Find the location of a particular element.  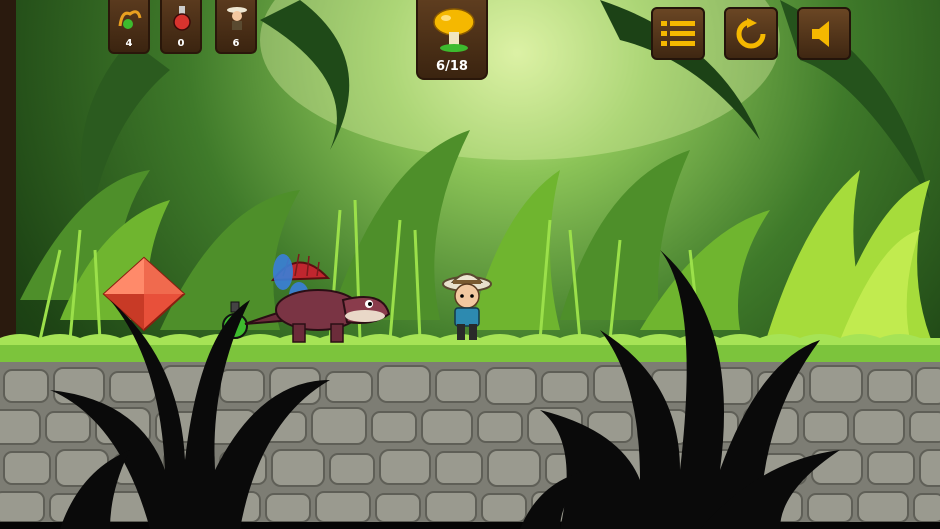

sound-button is located at coordinates (824, 33).